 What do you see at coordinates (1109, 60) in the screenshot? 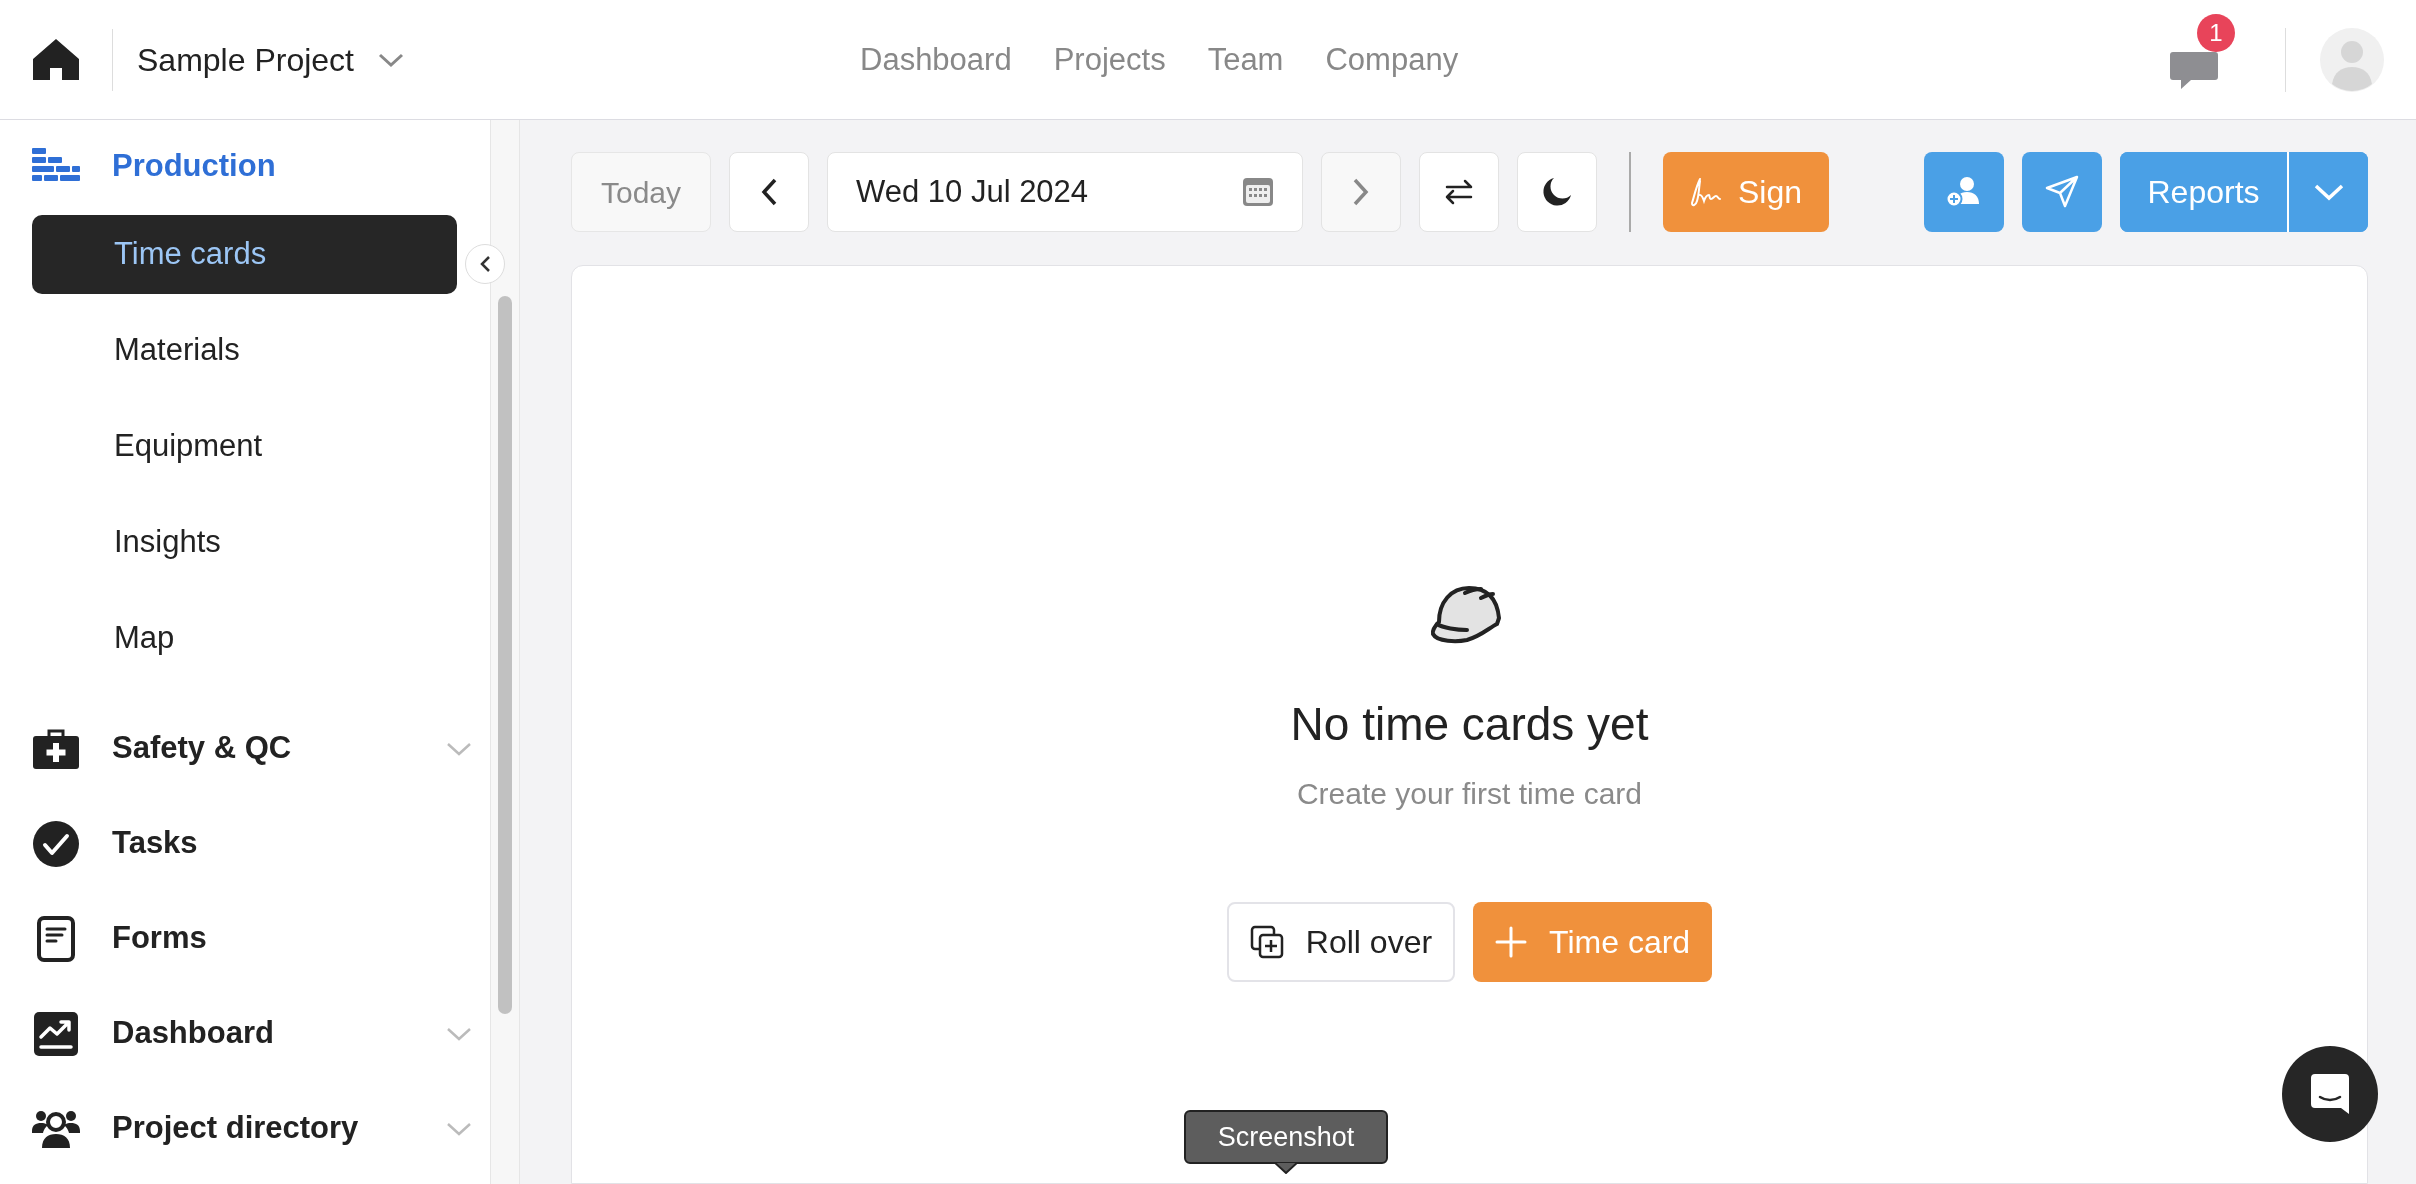
I see `nav-link: Projects` at bounding box center [1109, 60].